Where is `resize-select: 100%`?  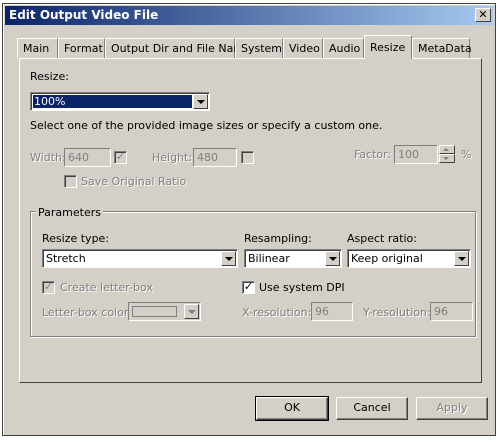 resize-select: 100% is located at coordinates (120, 101).